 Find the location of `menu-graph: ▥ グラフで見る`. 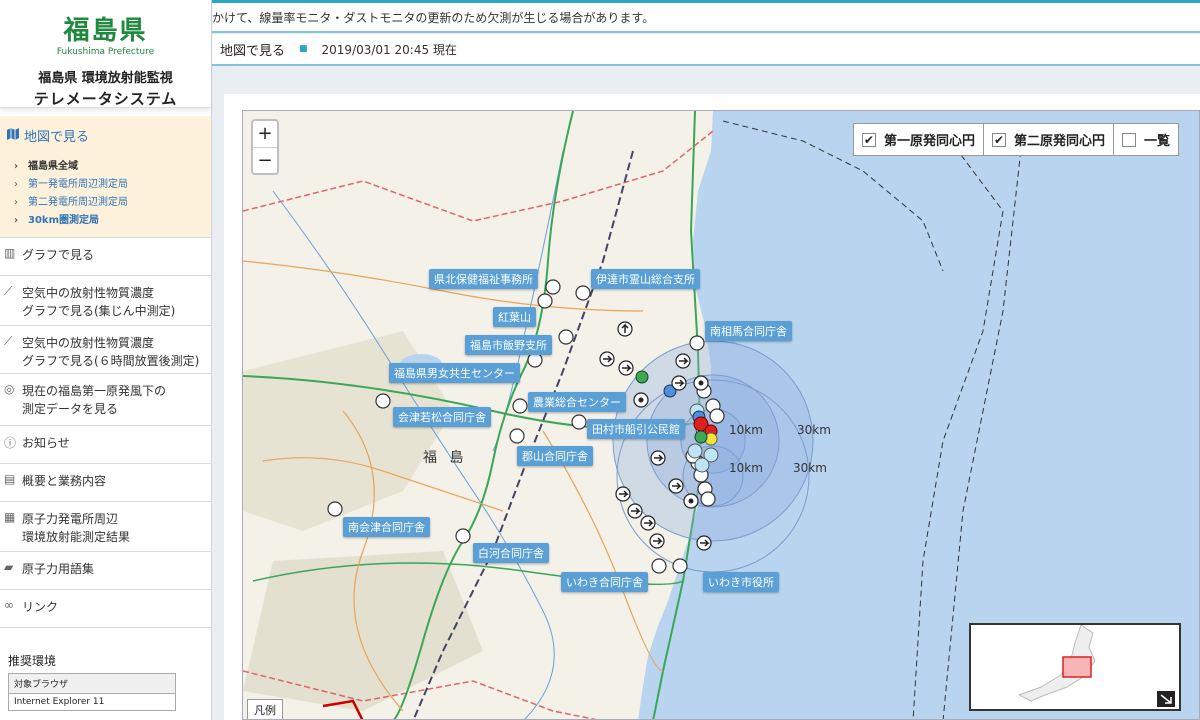

menu-graph: ▥ グラフで見る is located at coordinates (105, 257).